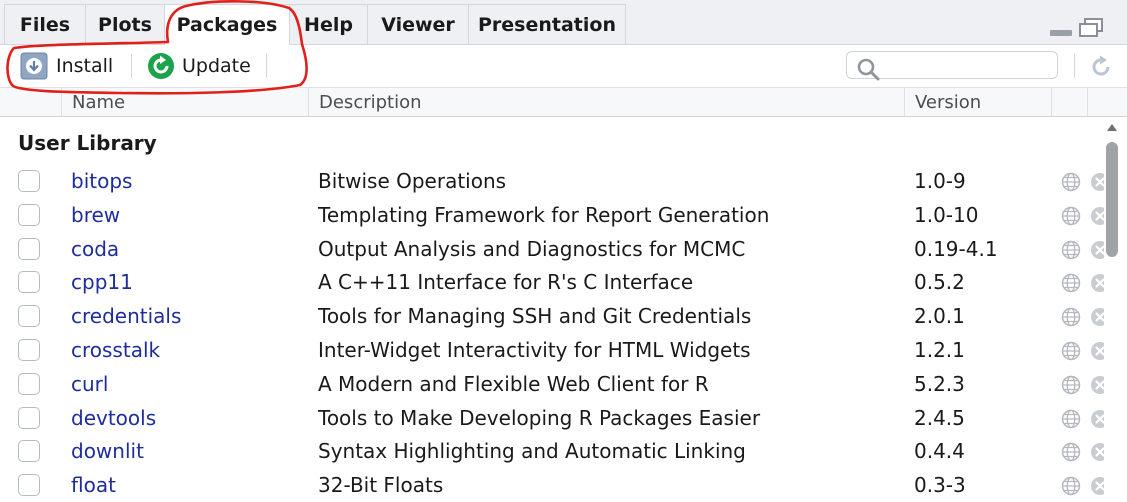 This screenshot has width=1127, height=502. What do you see at coordinates (126, 316) in the screenshot?
I see `package-name-link: credentials` at bounding box center [126, 316].